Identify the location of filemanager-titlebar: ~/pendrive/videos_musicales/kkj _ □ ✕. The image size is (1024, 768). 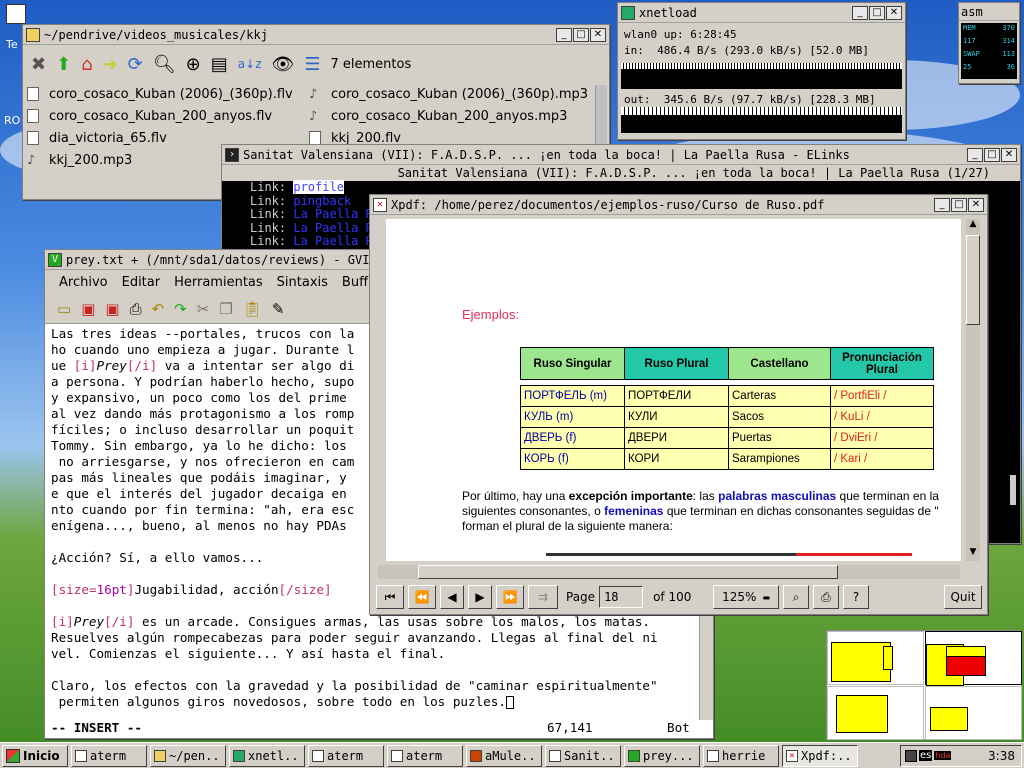
(316, 35).